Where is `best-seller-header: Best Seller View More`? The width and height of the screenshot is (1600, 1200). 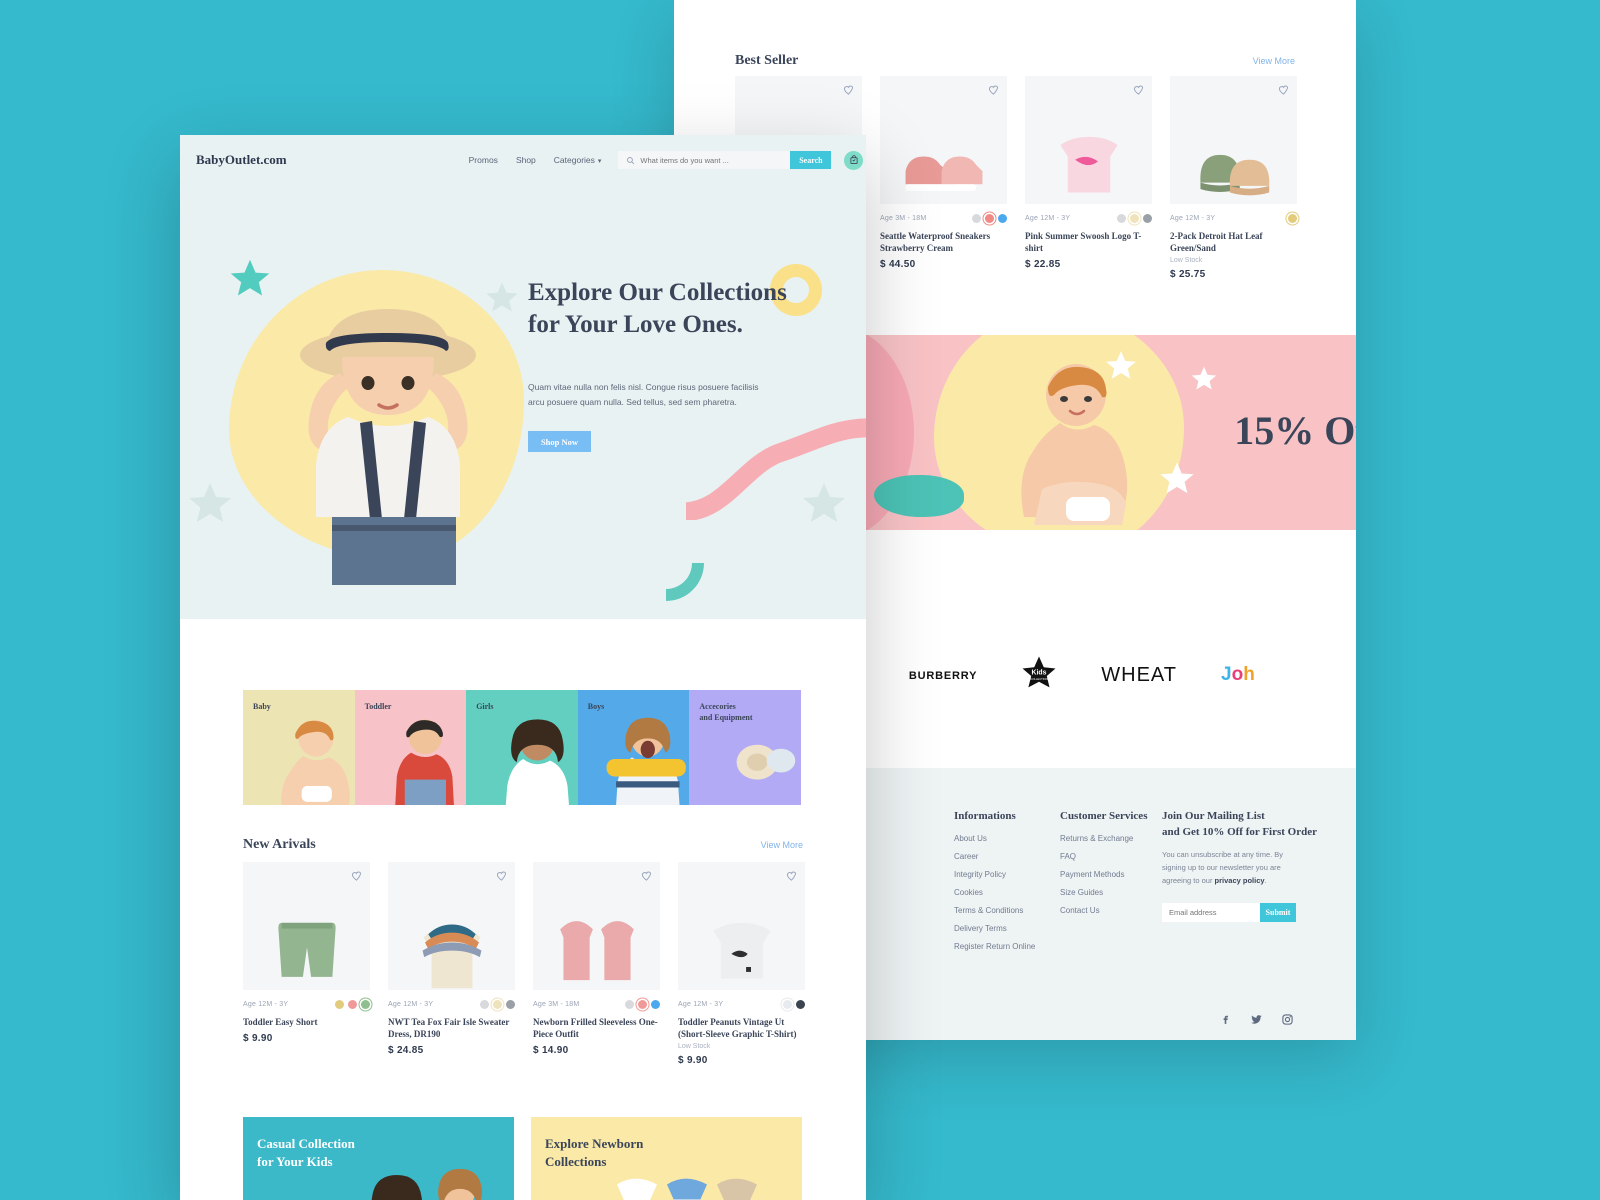
best-seller-header: Best Seller View More is located at coordinates (1015, 61).